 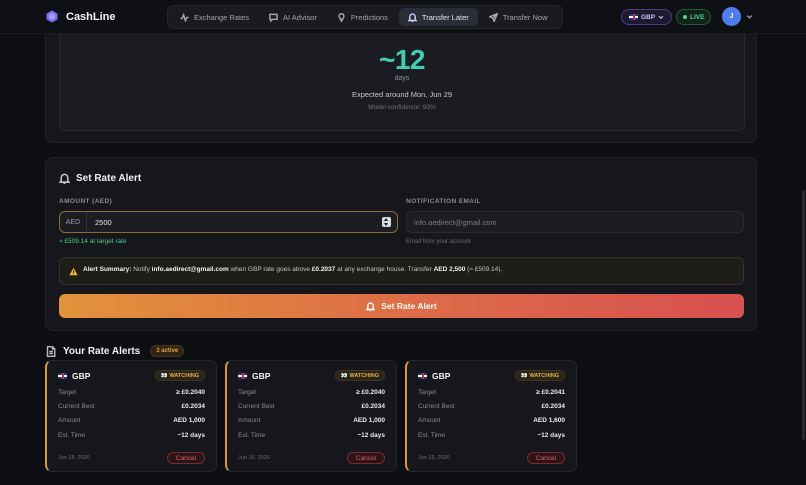 What do you see at coordinates (731, 16) in the screenshot?
I see `user-avatar: J` at bounding box center [731, 16].